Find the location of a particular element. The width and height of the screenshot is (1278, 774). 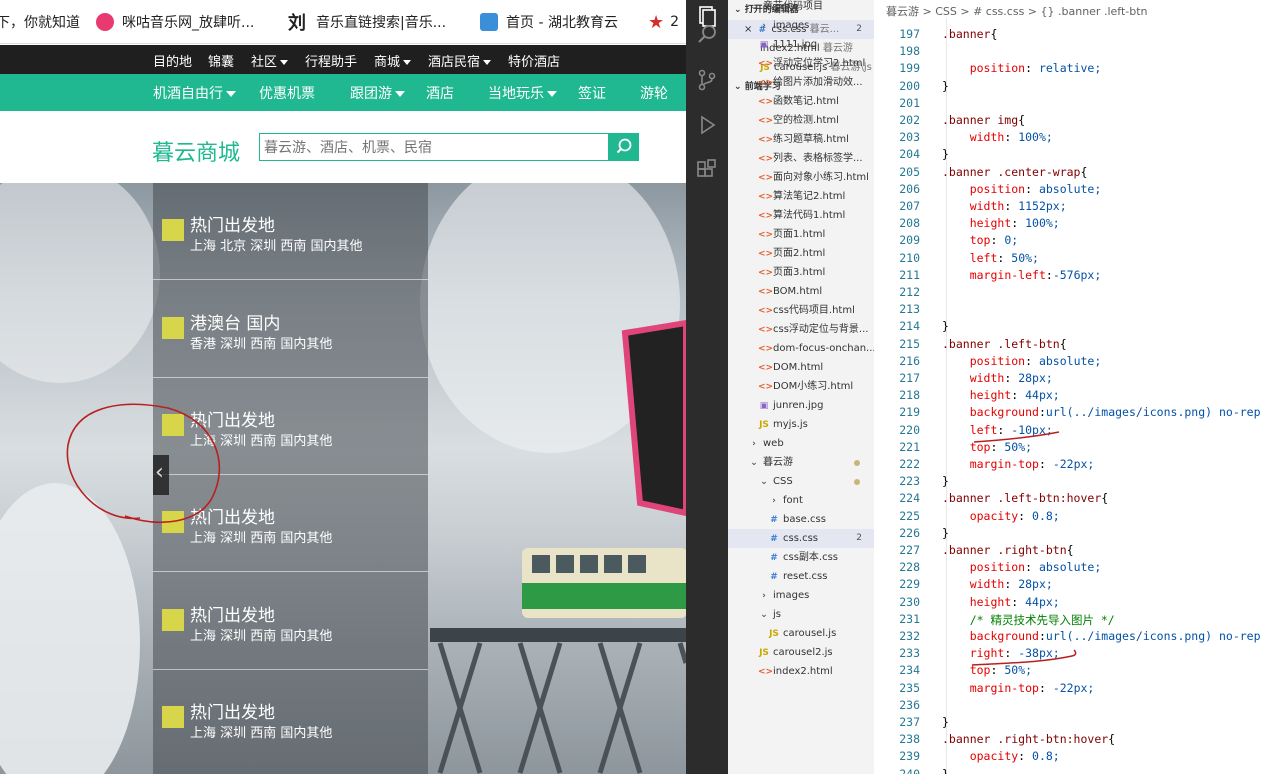

topnav-item: 酒店民宿 is located at coordinates (460, 60).